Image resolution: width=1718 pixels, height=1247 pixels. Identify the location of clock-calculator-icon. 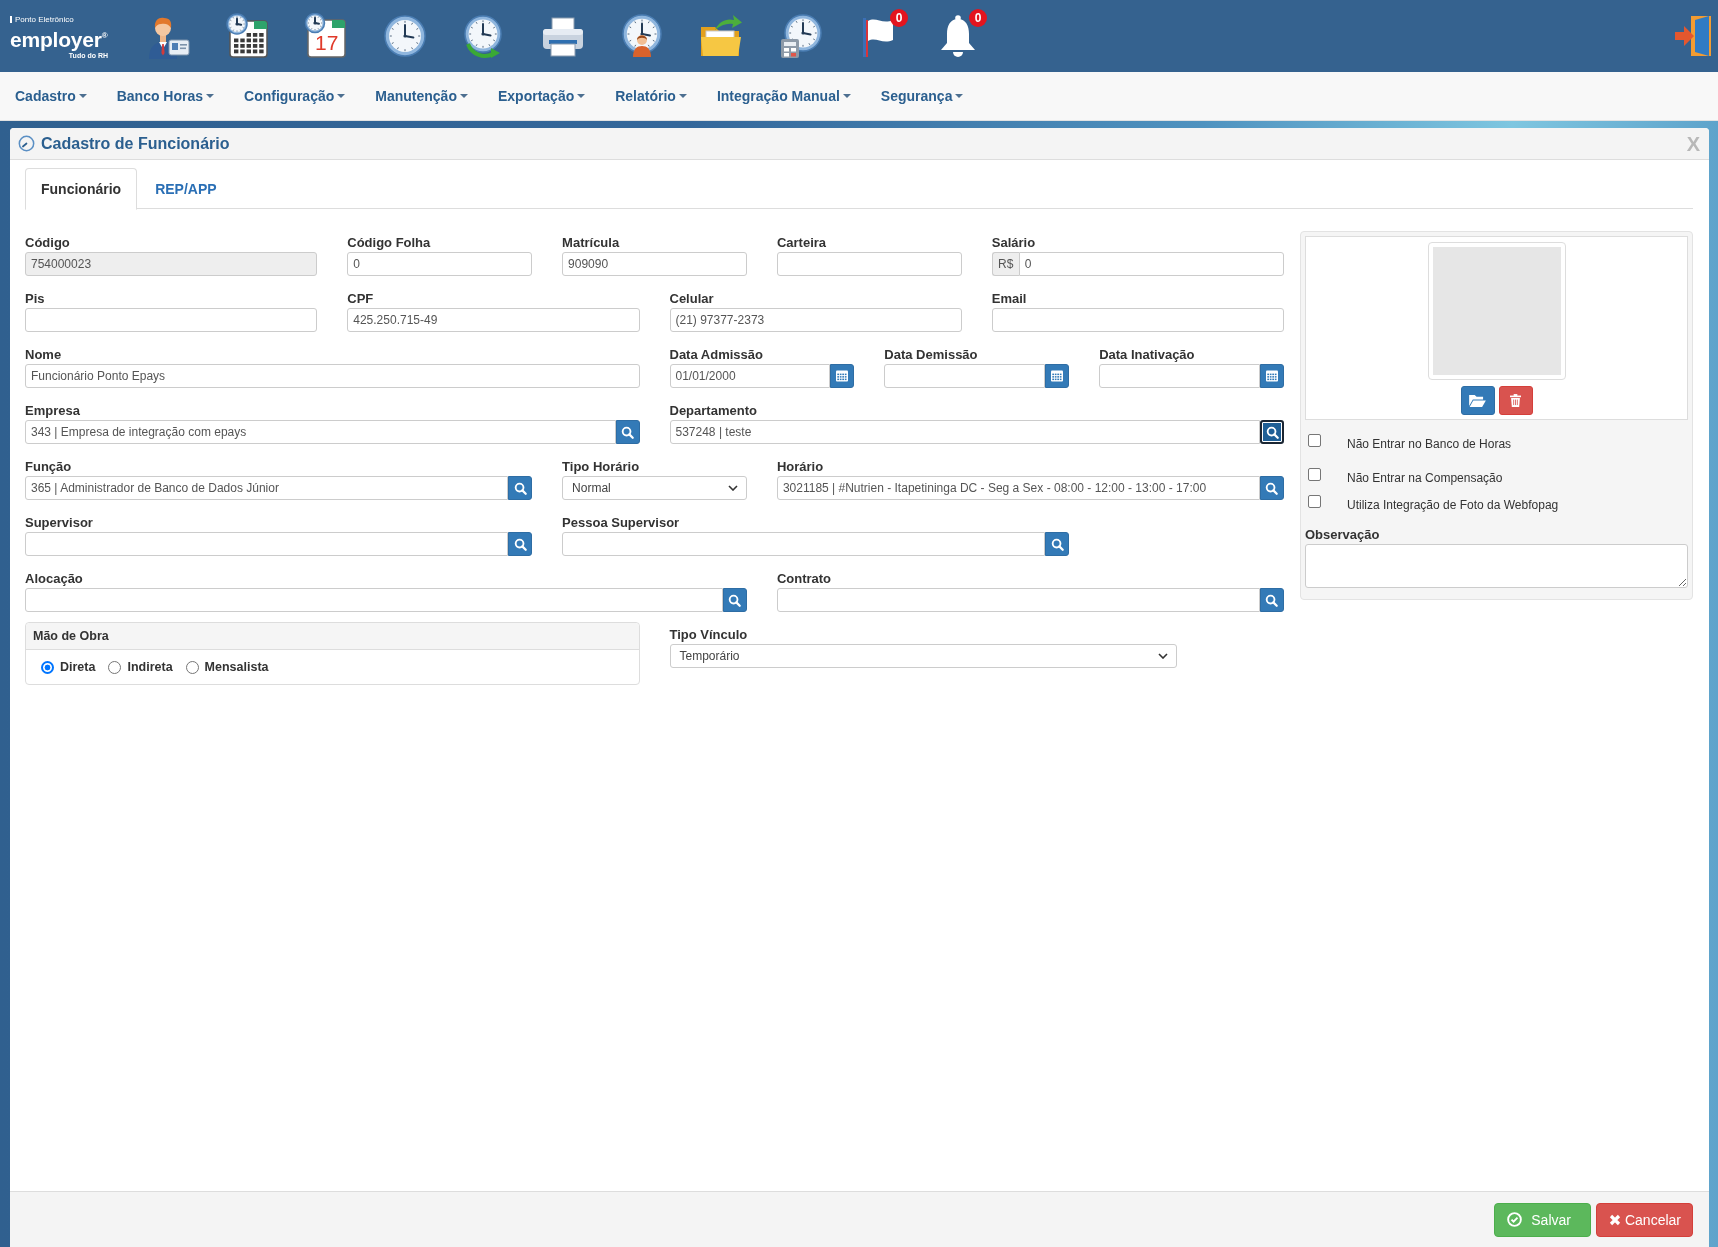
(800, 36).